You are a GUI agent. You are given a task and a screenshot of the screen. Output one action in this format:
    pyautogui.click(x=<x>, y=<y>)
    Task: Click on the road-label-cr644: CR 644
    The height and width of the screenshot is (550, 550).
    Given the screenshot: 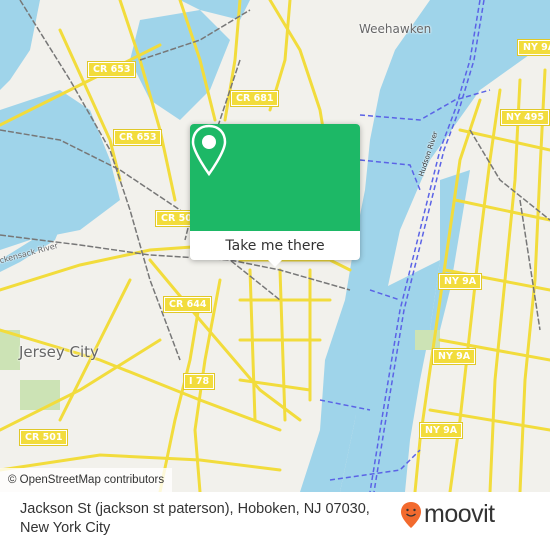 What is the action you would take?
    pyautogui.click(x=187, y=304)
    